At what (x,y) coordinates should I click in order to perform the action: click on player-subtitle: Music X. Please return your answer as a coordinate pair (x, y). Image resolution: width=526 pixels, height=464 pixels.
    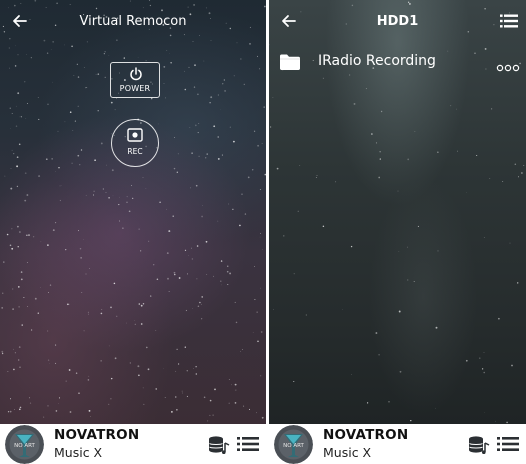
    Looking at the image, I should click on (78, 452).